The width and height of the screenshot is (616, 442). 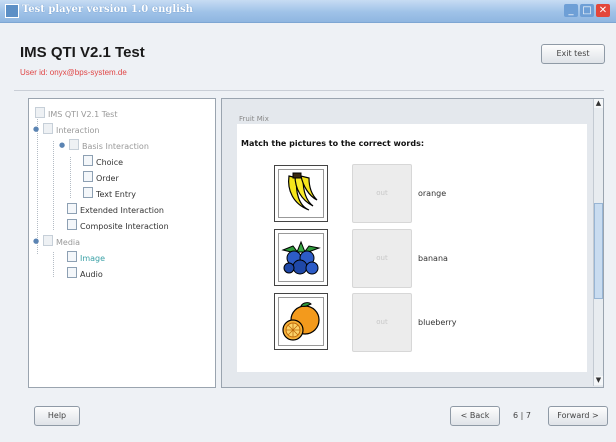 I want to click on minimize-icon: _, so click(x=571, y=10).